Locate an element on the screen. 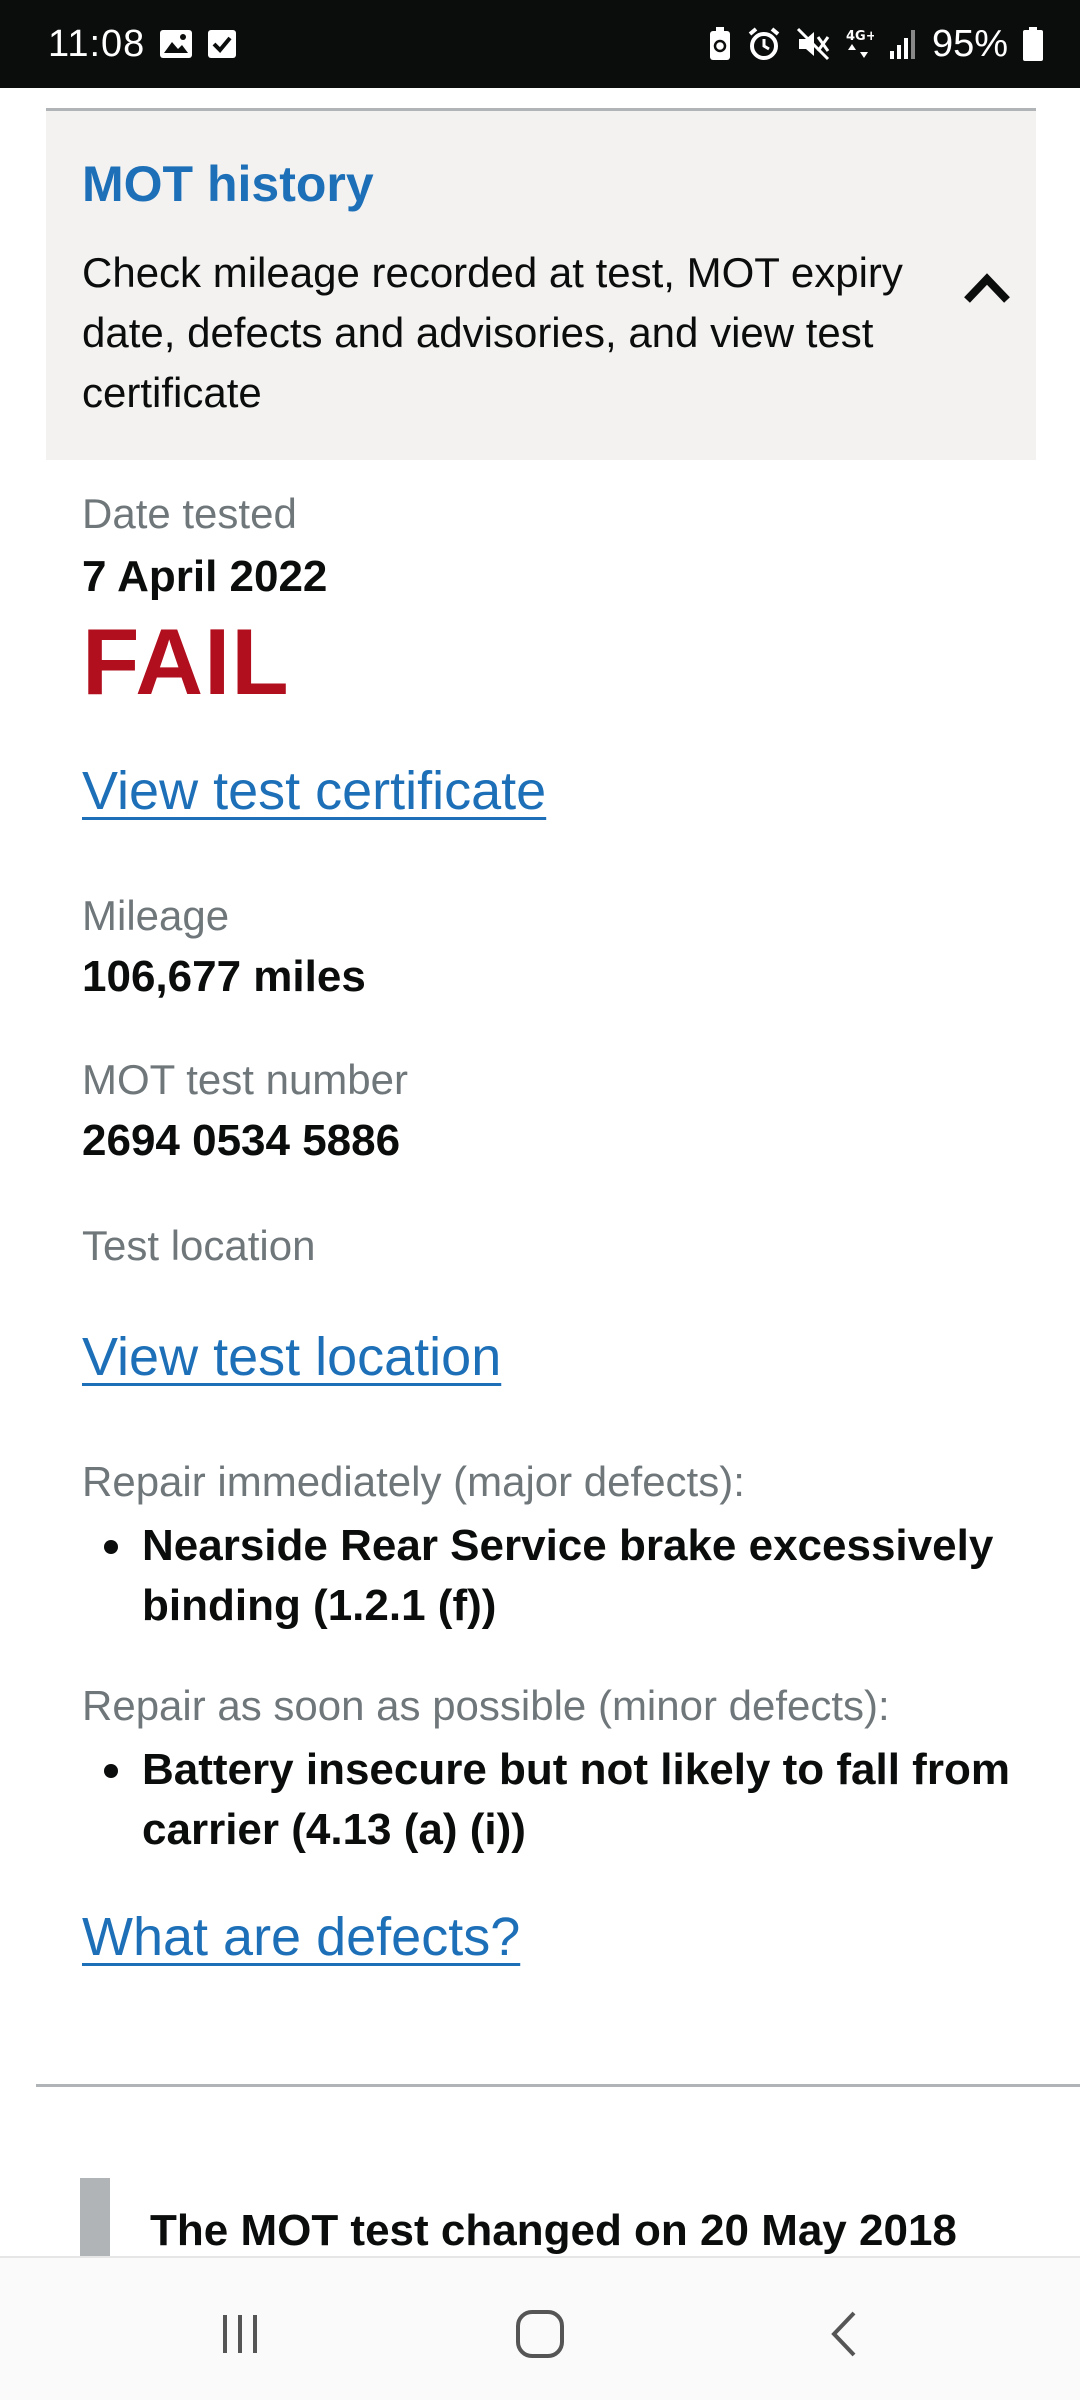 The height and width of the screenshot is (2400, 1080). svg-text: 4G+ is located at coordinates (860, 36).